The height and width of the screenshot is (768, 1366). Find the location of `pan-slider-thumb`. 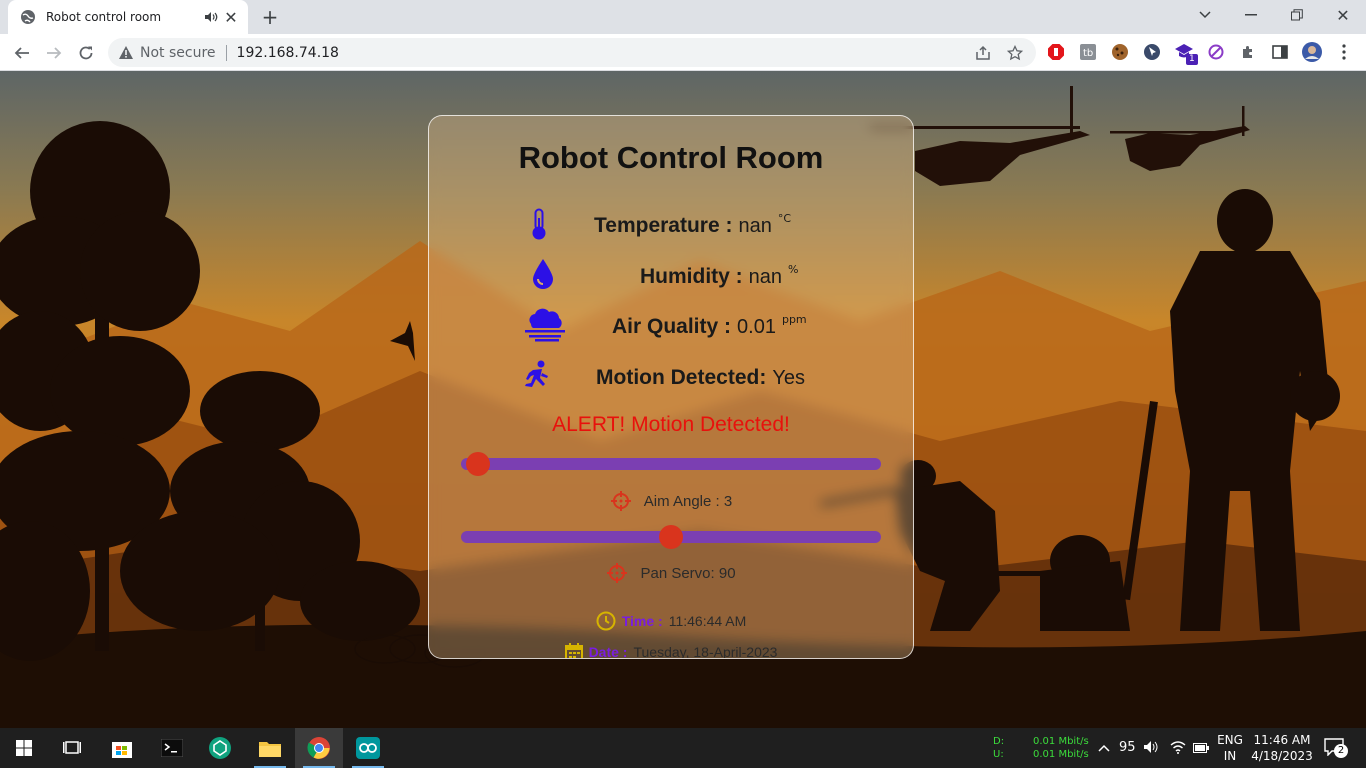

pan-slider-thumb is located at coordinates (671, 537).